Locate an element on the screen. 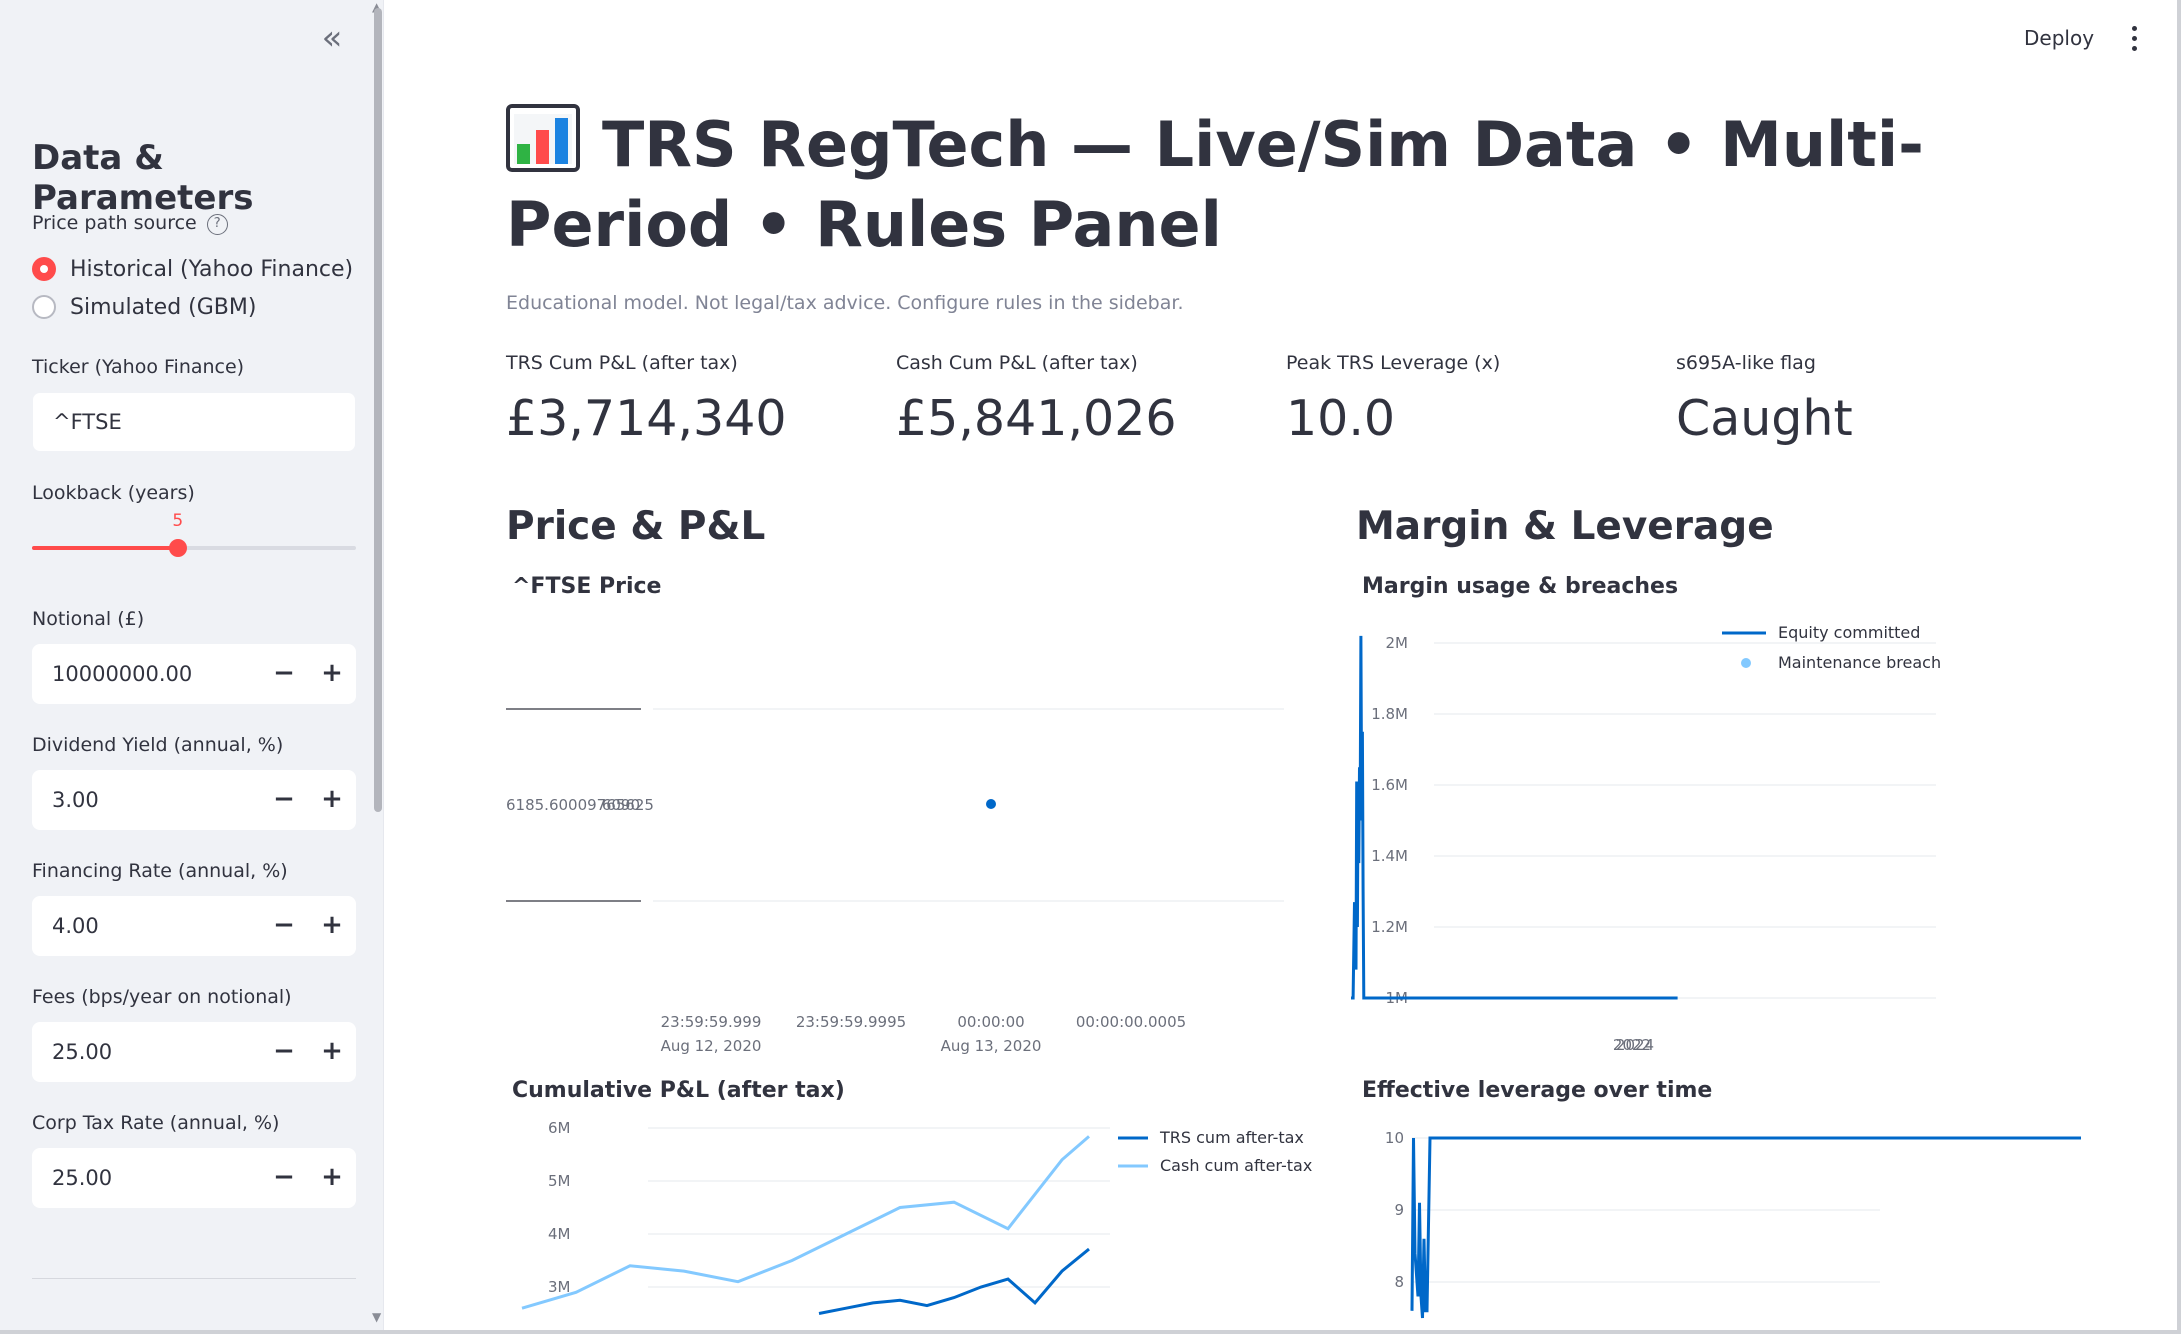 This screenshot has width=2181, height=1334. notional-increment-button: + is located at coordinates (332, 674).